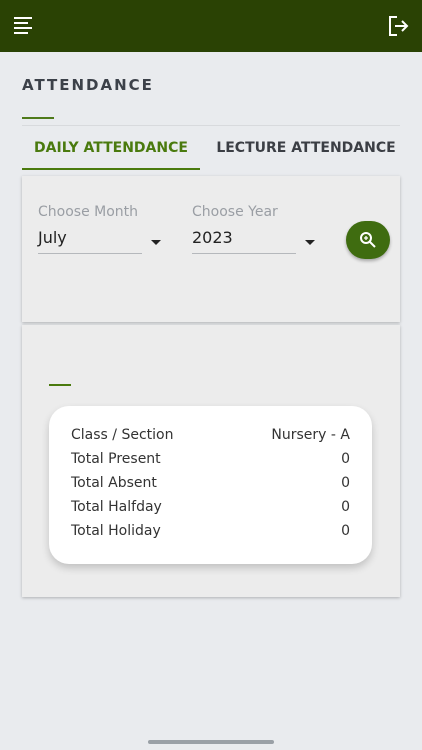 The image size is (422, 750). What do you see at coordinates (88, 85) in the screenshot?
I see `page-title: ATTENDANCE` at bounding box center [88, 85].